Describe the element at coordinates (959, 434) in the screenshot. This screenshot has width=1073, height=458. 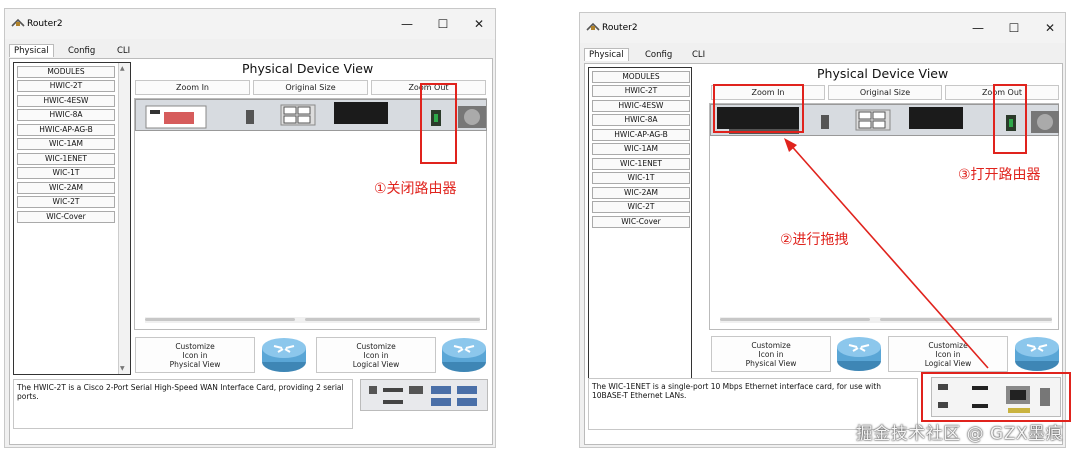
I see `watermark: 掘金技术社区 @ GZX墨痕` at that location.